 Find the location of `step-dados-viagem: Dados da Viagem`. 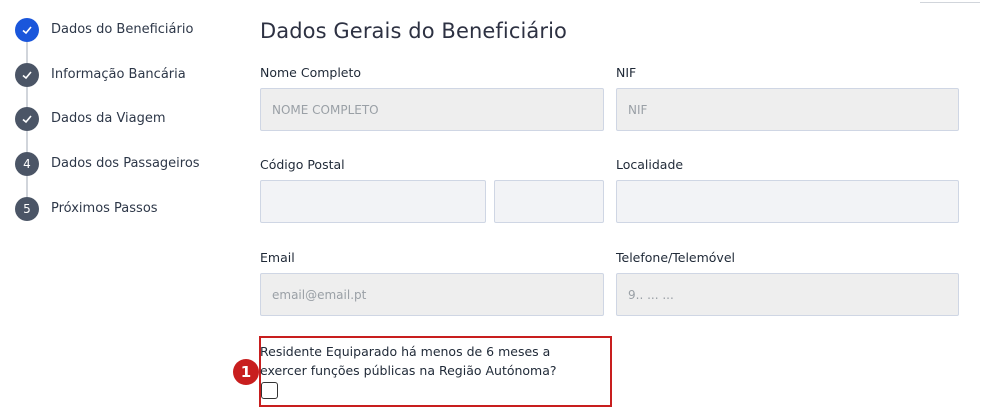

step-dados-viagem: Dados da Viagem is located at coordinates (115, 130).